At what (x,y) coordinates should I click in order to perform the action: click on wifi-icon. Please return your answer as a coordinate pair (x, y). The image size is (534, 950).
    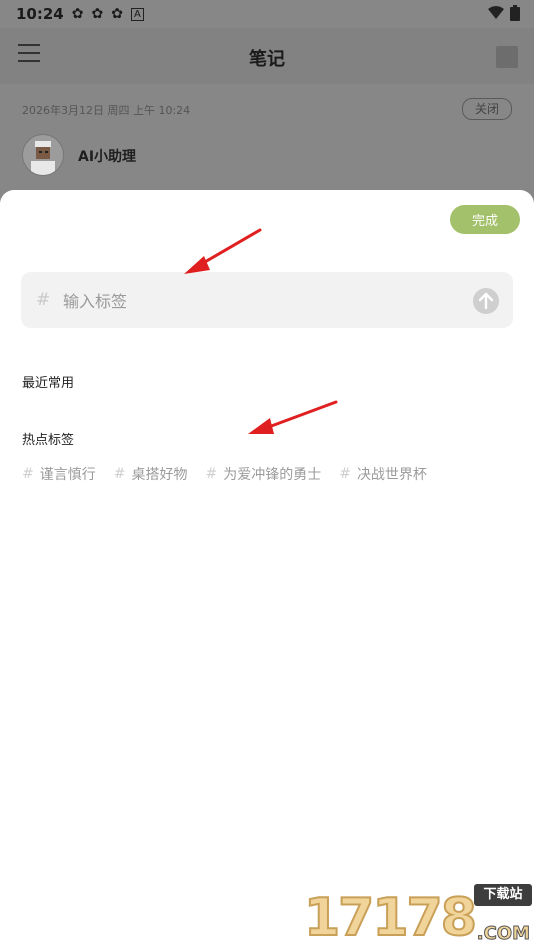
    Looking at the image, I should click on (496, 12).